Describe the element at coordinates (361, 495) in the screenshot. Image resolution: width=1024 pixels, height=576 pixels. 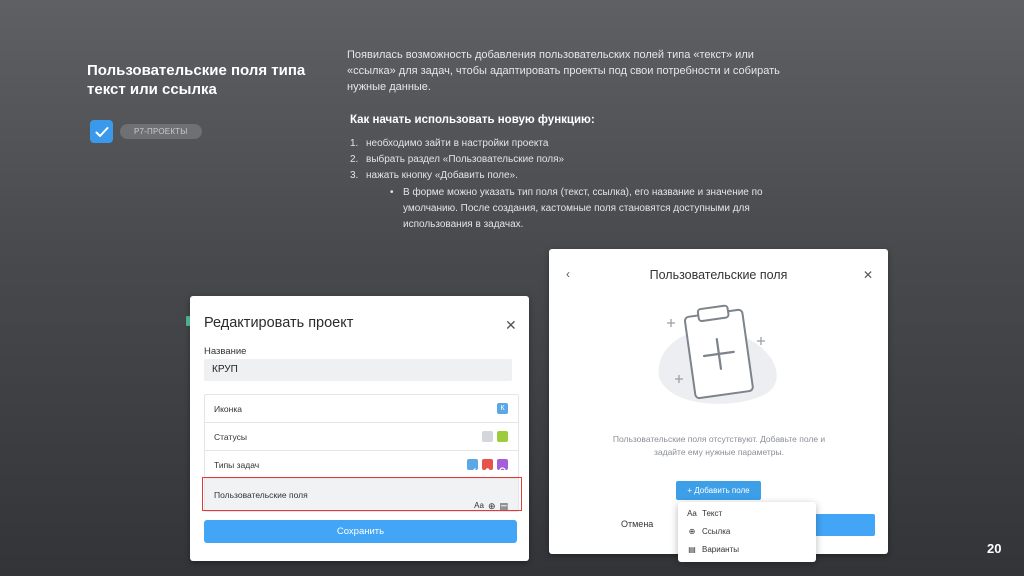
I see `settings-row-custom-fields: Пользовательские поля Aa ⊕ ▤` at that location.